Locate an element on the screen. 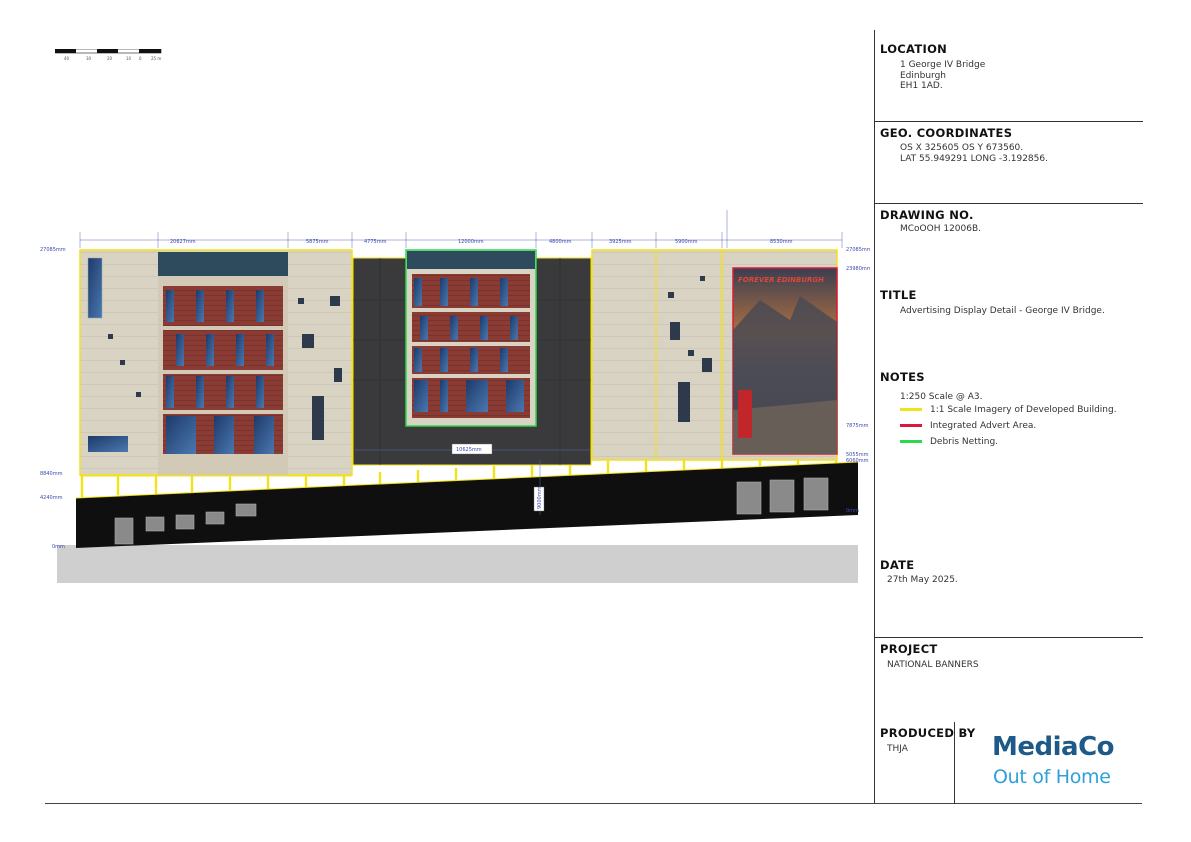 The height and width of the screenshot is (842, 1191). drawing-no-heading: DRAWING NO. is located at coordinates (927, 215).